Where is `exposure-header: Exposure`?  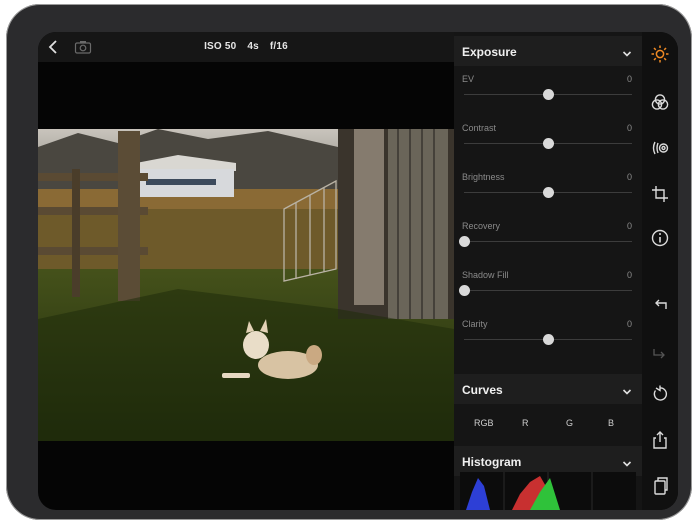
exposure-header: Exposure is located at coordinates (548, 51).